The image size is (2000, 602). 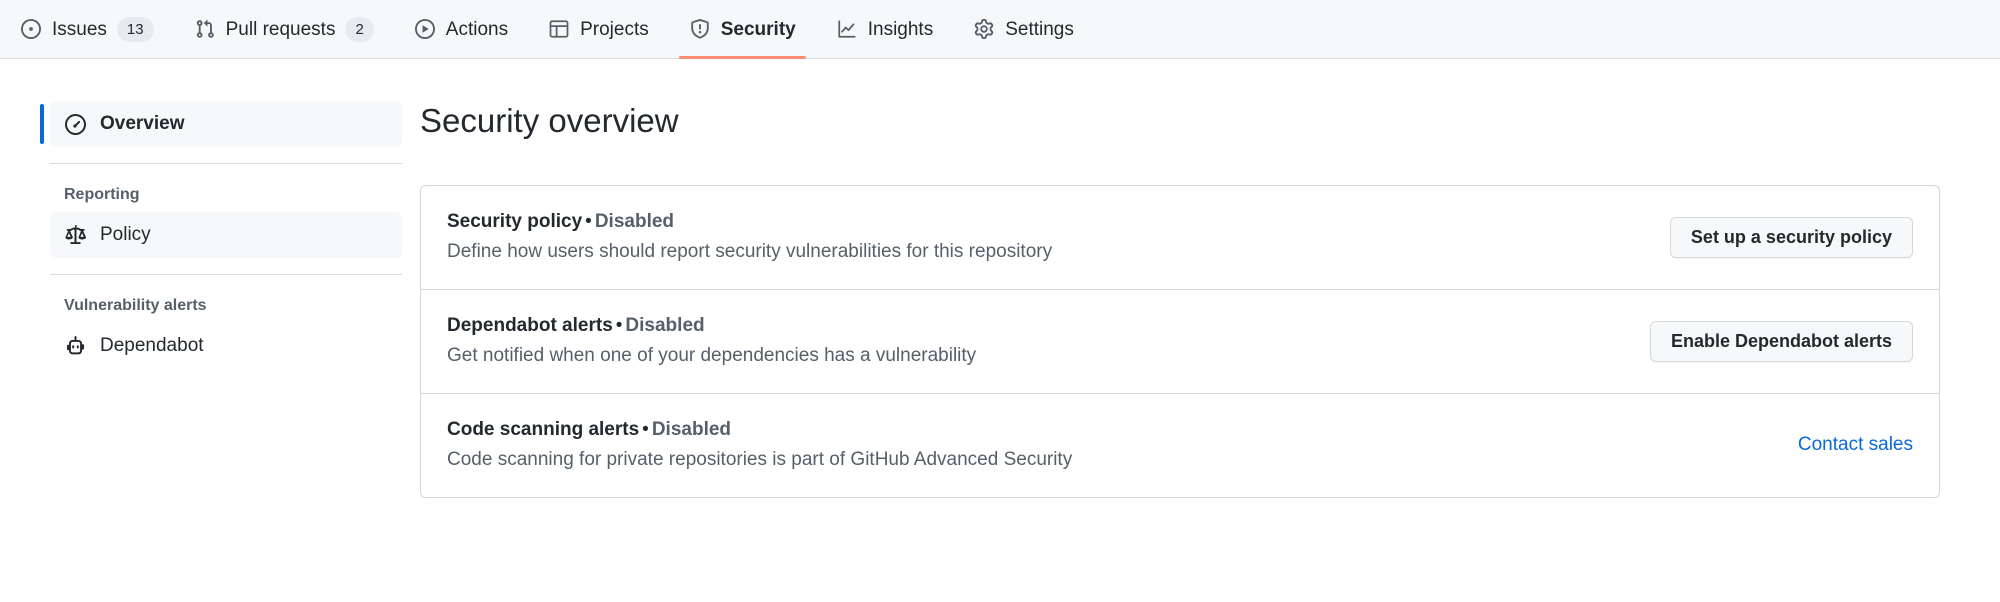 I want to click on meter-icon, so click(x=75, y=124).